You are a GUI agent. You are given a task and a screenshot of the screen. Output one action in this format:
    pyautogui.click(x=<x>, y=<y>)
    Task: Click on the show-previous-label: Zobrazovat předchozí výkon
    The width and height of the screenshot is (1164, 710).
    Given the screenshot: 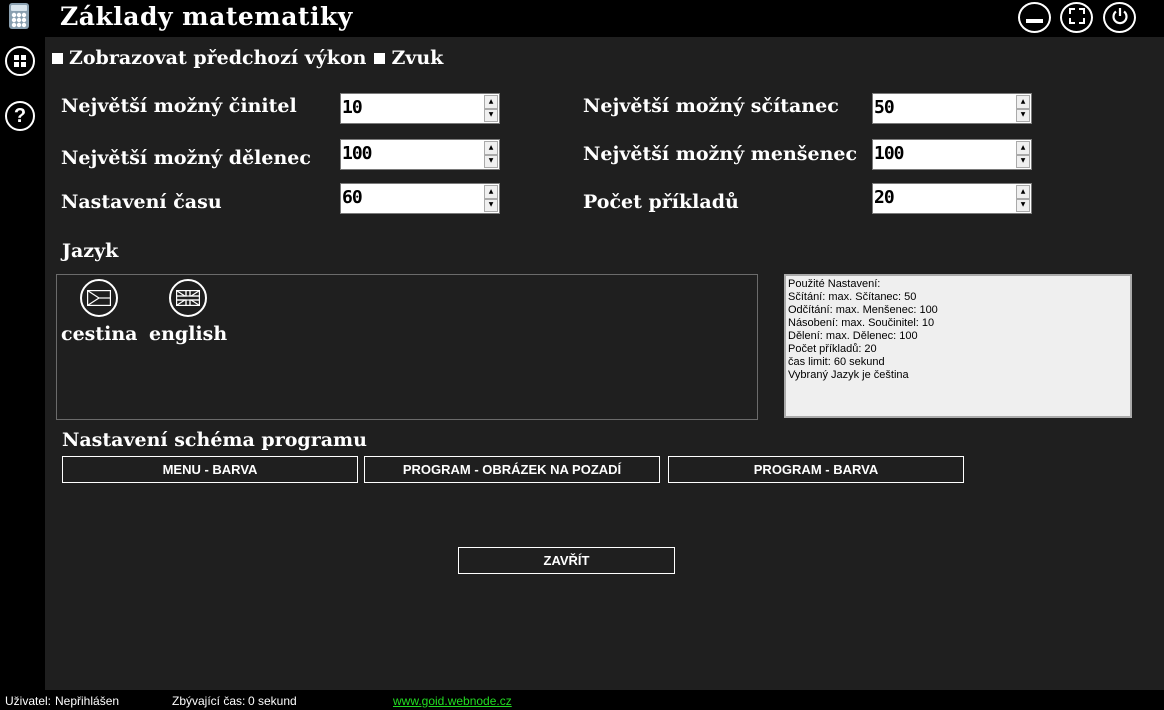 What is the action you would take?
    pyautogui.click(x=218, y=58)
    